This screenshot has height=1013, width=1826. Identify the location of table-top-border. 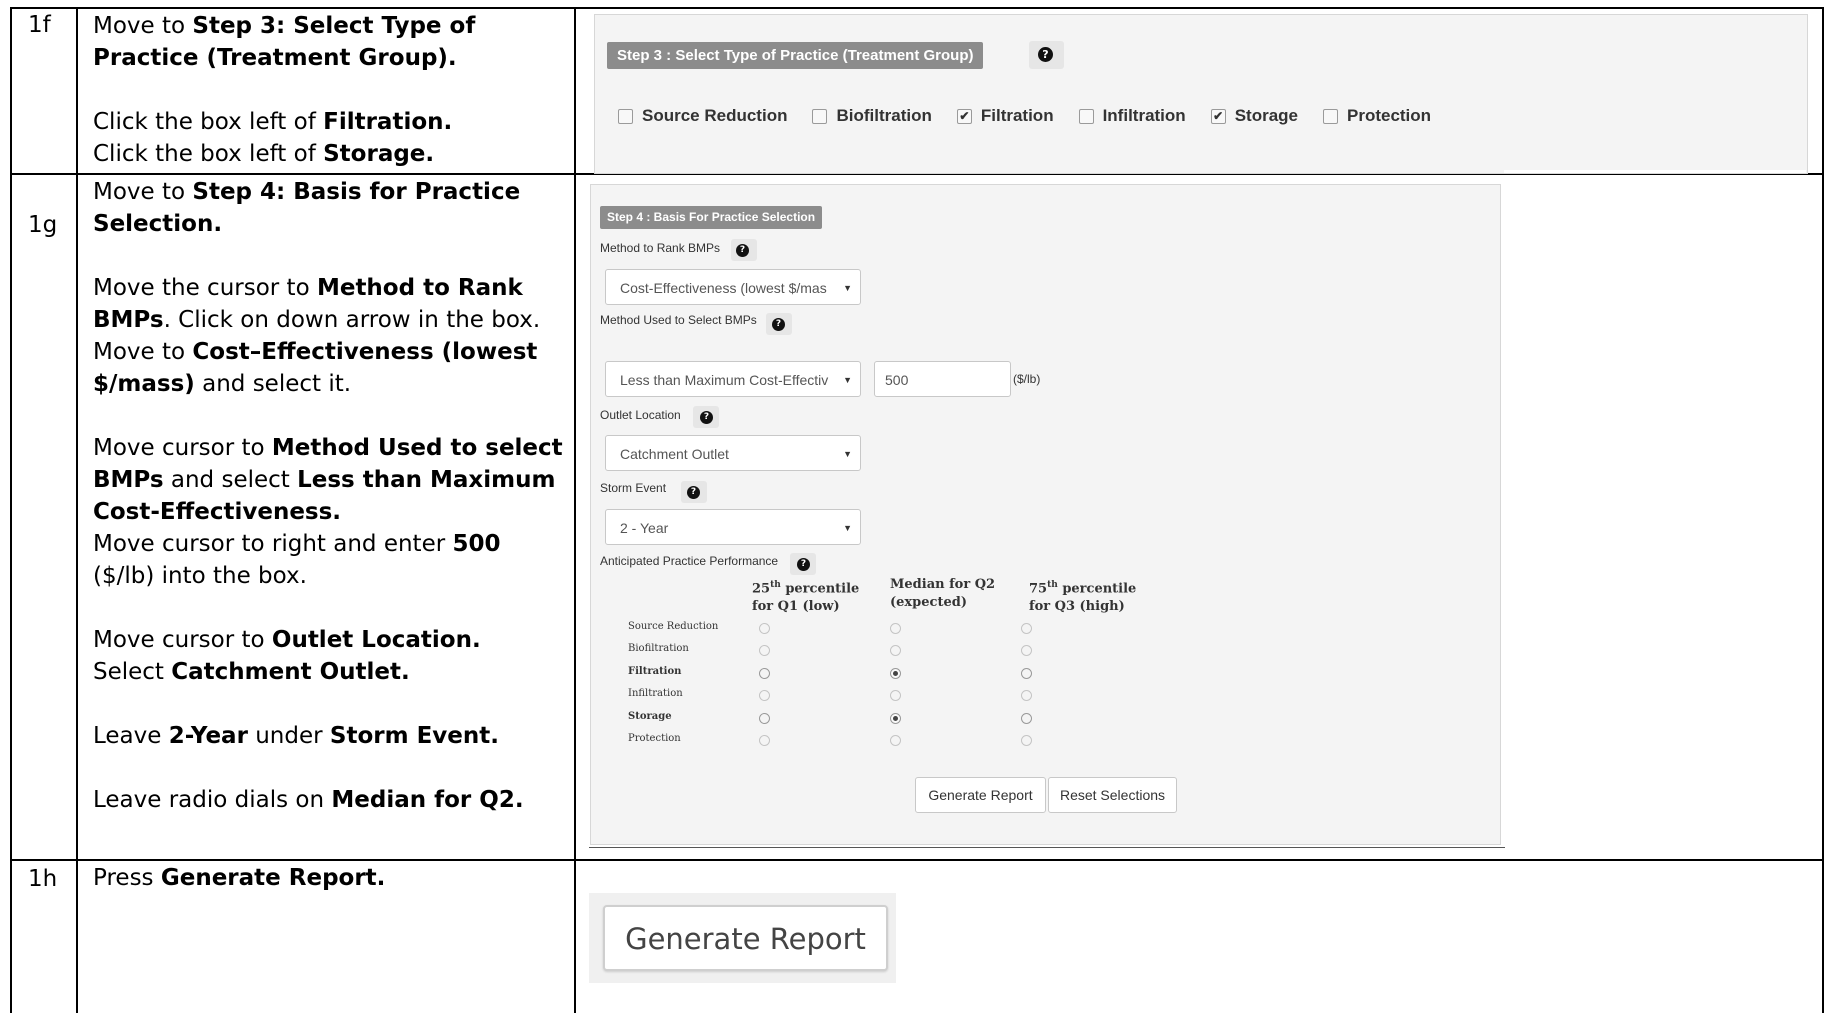
(917, 8).